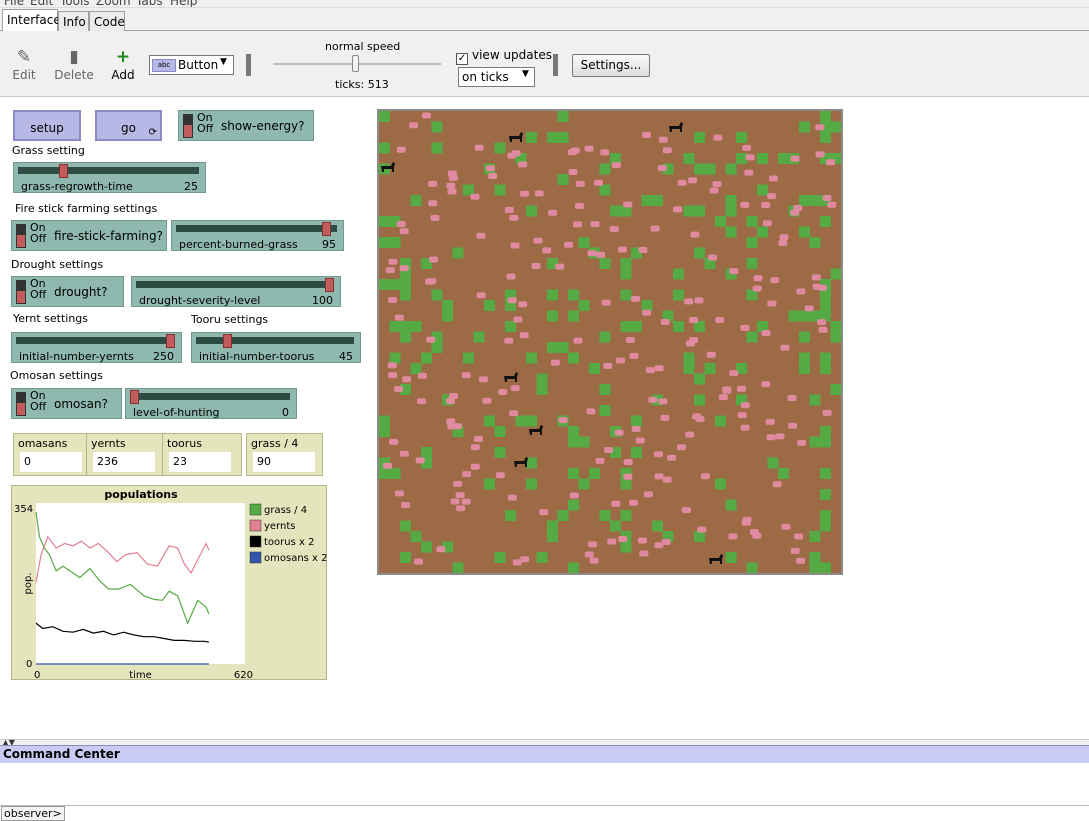 The image size is (1089, 821). What do you see at coordinates (67, 291) in the screenshot?
I see `drought-switch: On Off drought?` at bounding box center [67, 291].